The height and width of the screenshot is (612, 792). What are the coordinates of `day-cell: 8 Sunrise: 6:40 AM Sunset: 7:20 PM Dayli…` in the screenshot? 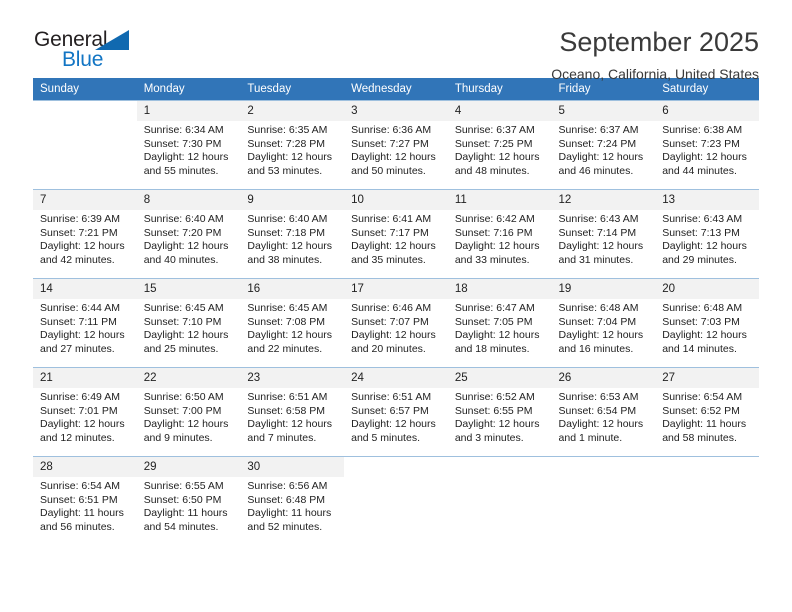 It's located at (188, 234).